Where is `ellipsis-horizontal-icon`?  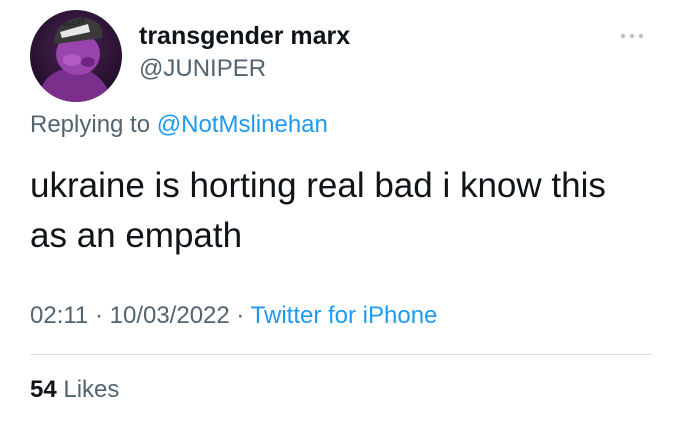
ellipsis-horizontal-icon is located at coordinates (634, 36).